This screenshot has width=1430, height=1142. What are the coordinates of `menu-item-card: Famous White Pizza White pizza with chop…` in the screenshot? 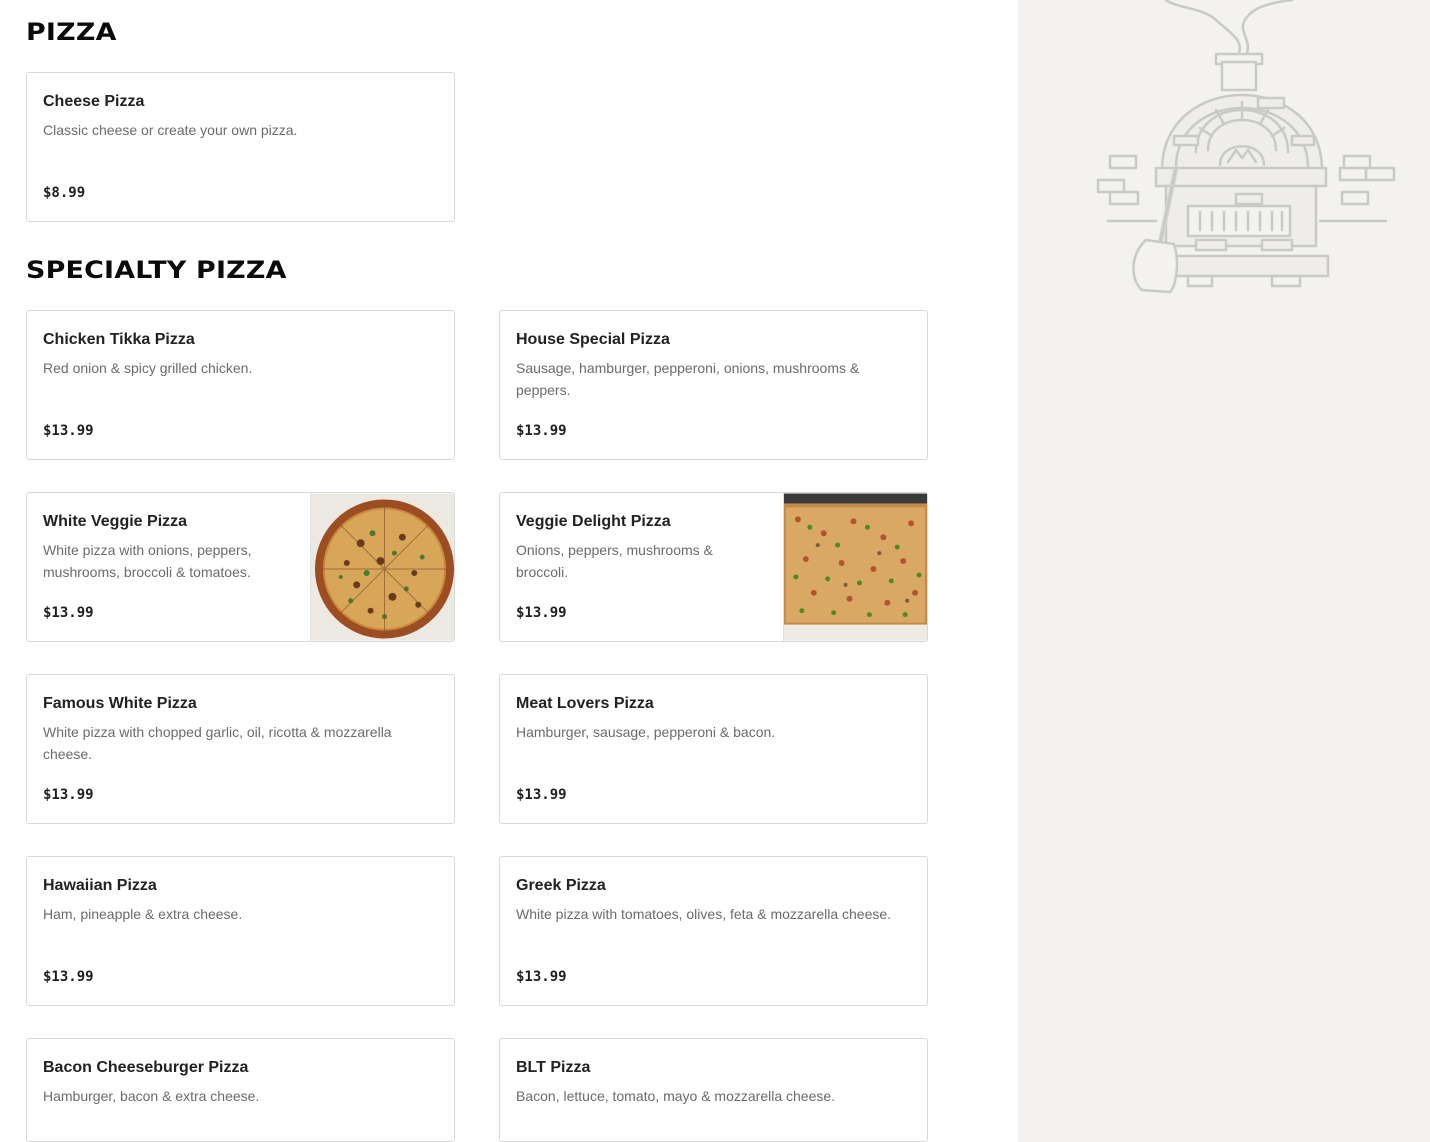 It's located at (240, 749).